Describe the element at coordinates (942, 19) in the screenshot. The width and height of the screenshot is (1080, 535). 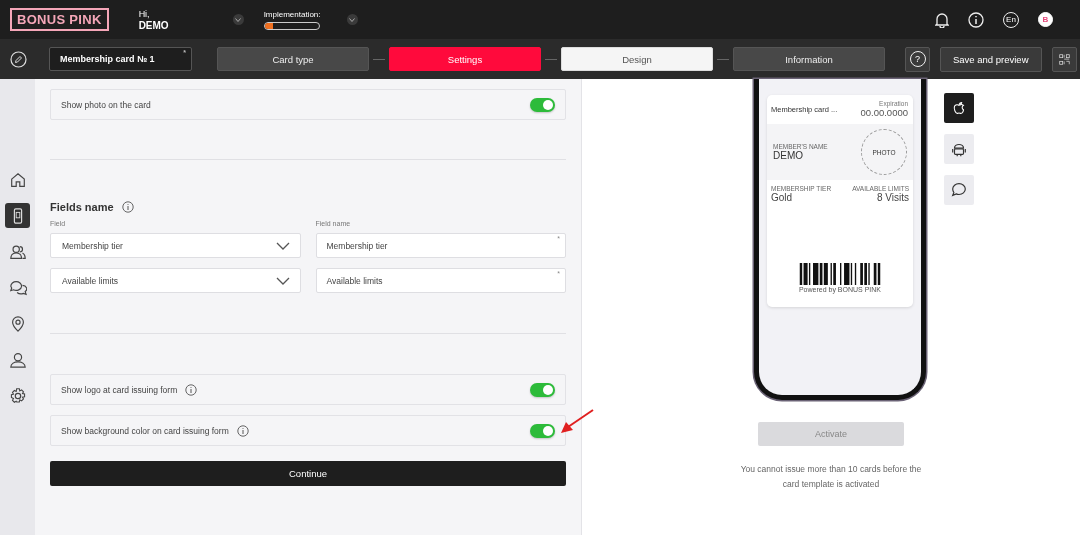
I see `bell-icon` at that location.